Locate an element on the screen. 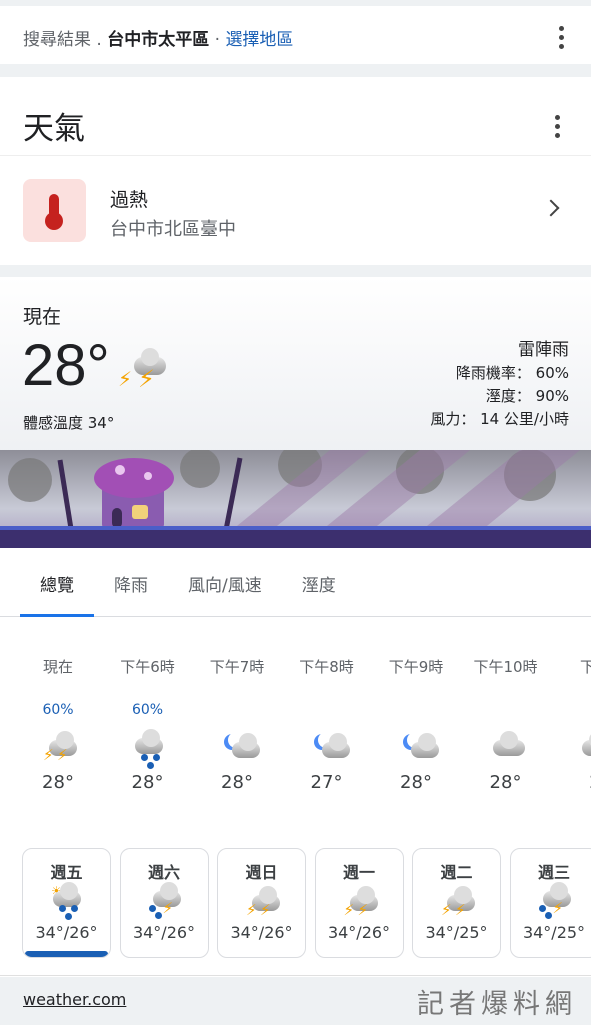  tab-overview: 總覽 is located at coordinates (57, 587).